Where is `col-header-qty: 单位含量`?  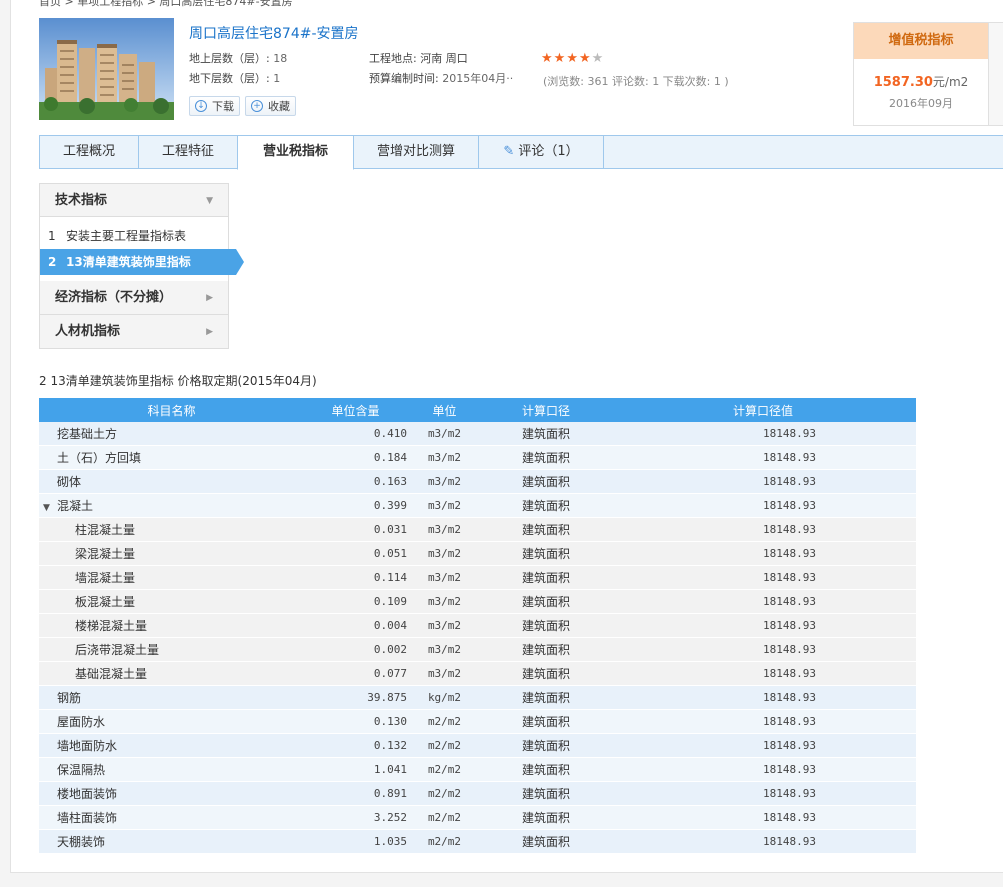
col-header-qty: 单位含量 is located at coordinates (355, 410).